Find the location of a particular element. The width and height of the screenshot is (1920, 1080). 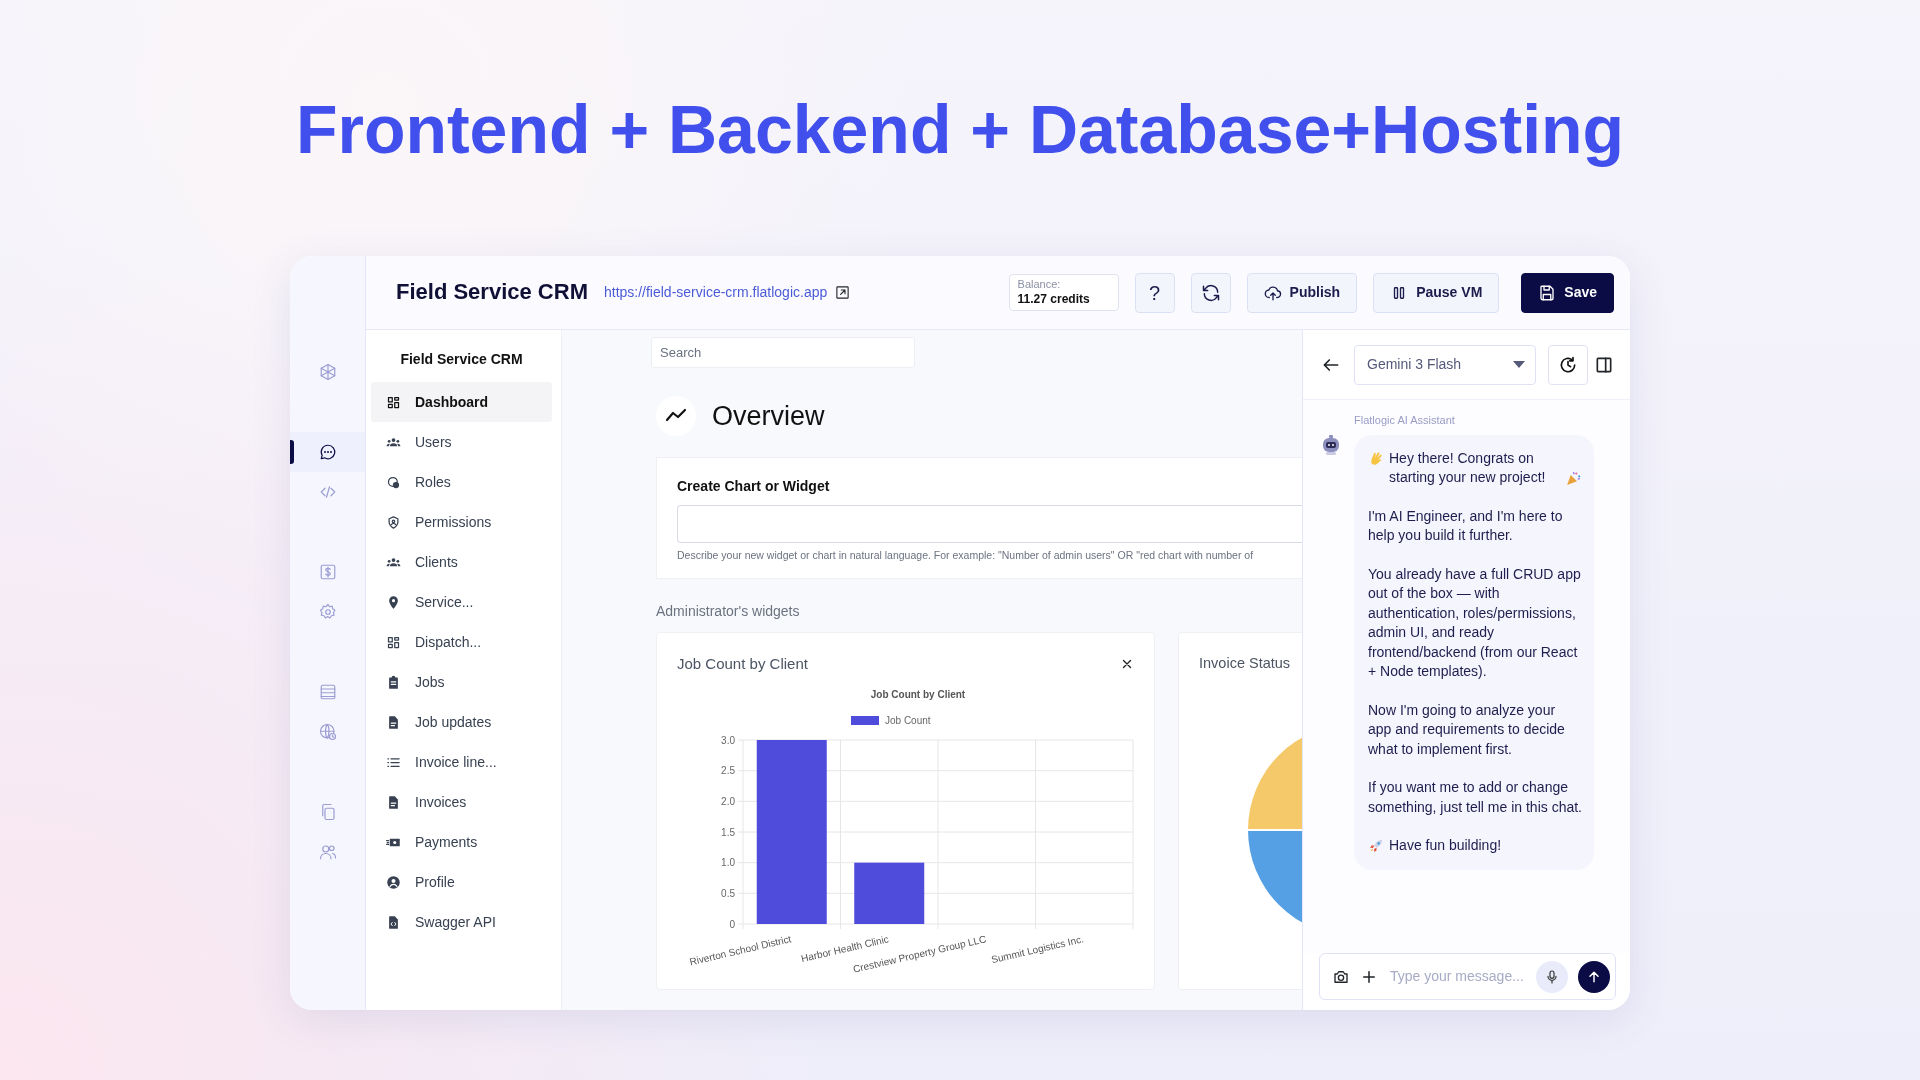

headline: Frontend + Backend + Database+Hosting is located at coordinates (960, 129).